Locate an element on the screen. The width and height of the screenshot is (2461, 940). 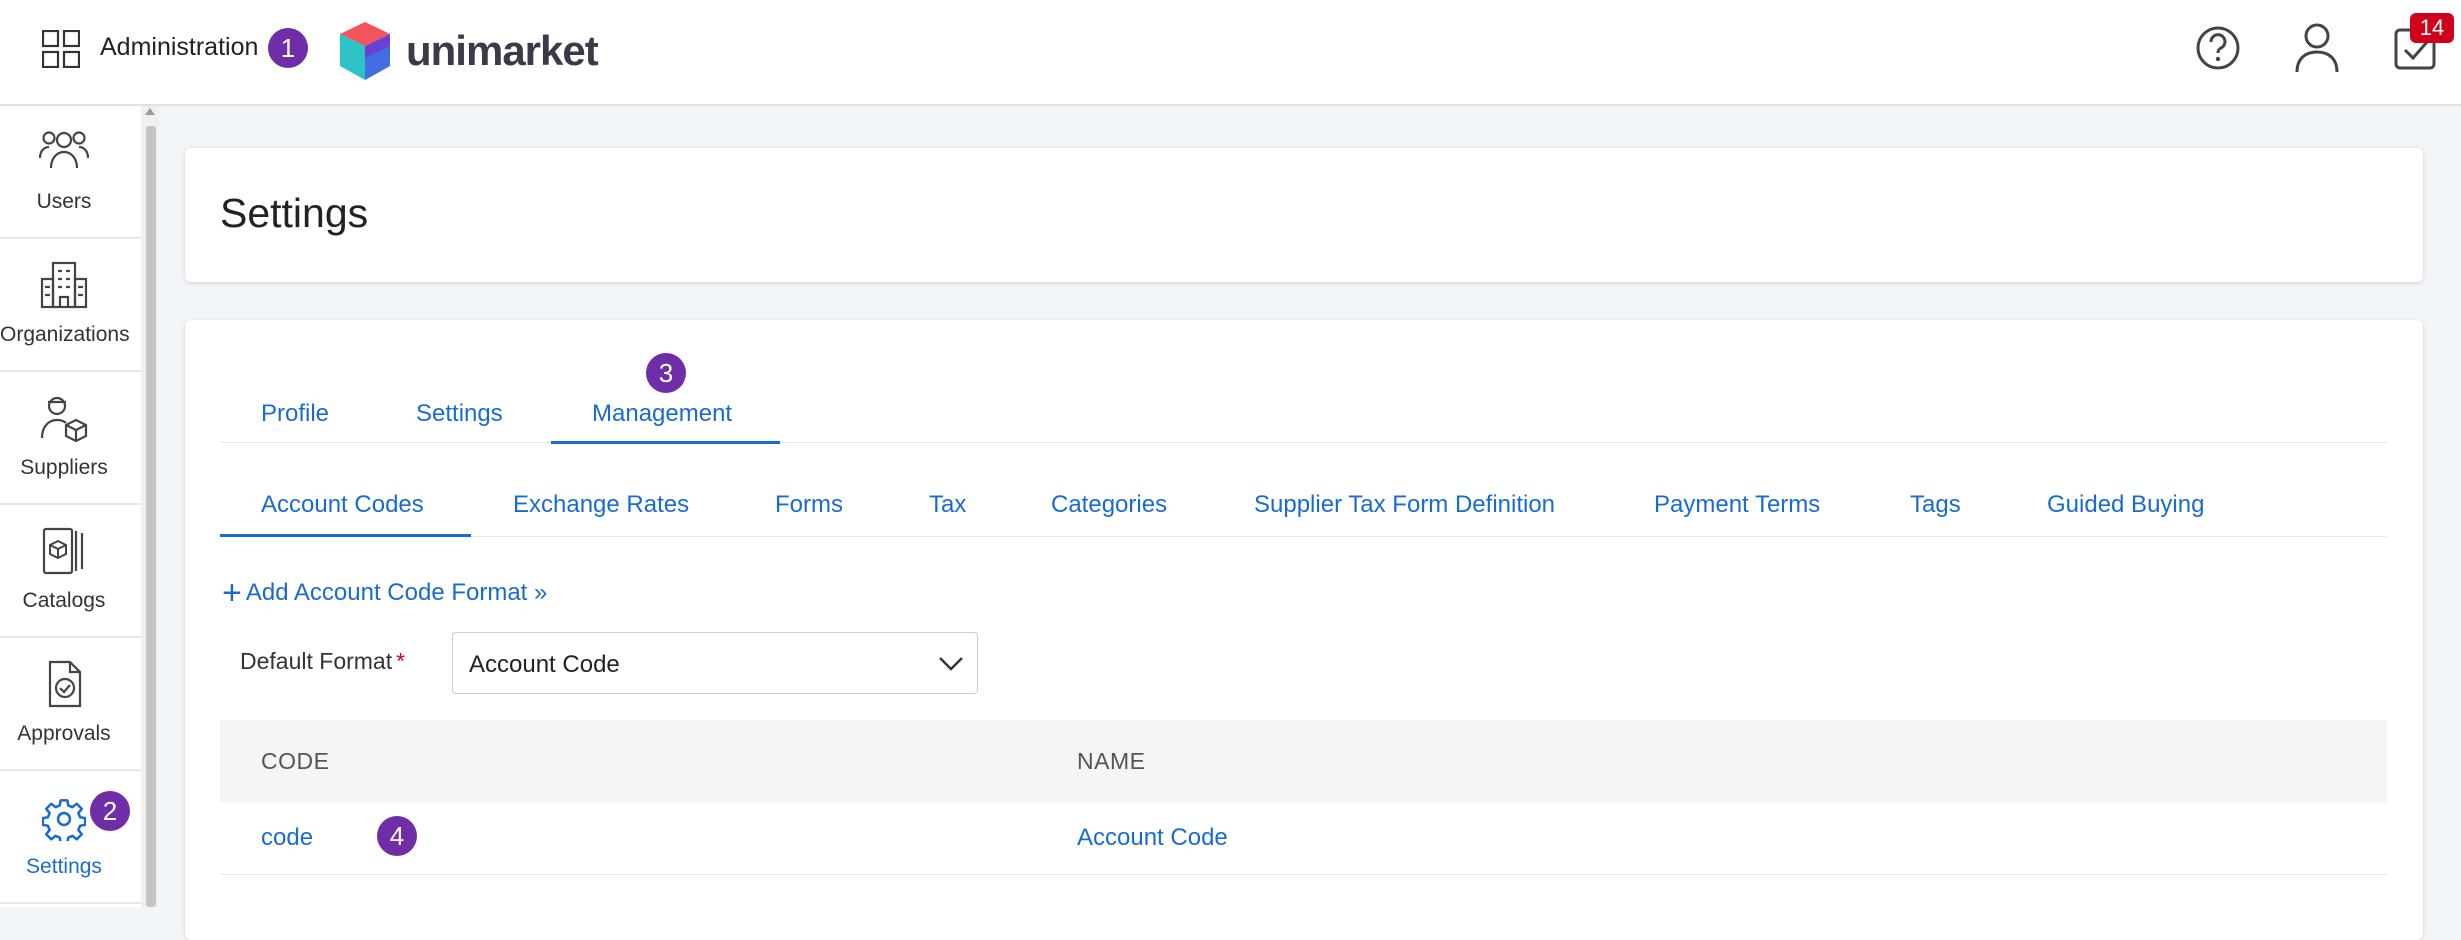
sidebar-item-label: Settings is located at coordinates (64, 866).